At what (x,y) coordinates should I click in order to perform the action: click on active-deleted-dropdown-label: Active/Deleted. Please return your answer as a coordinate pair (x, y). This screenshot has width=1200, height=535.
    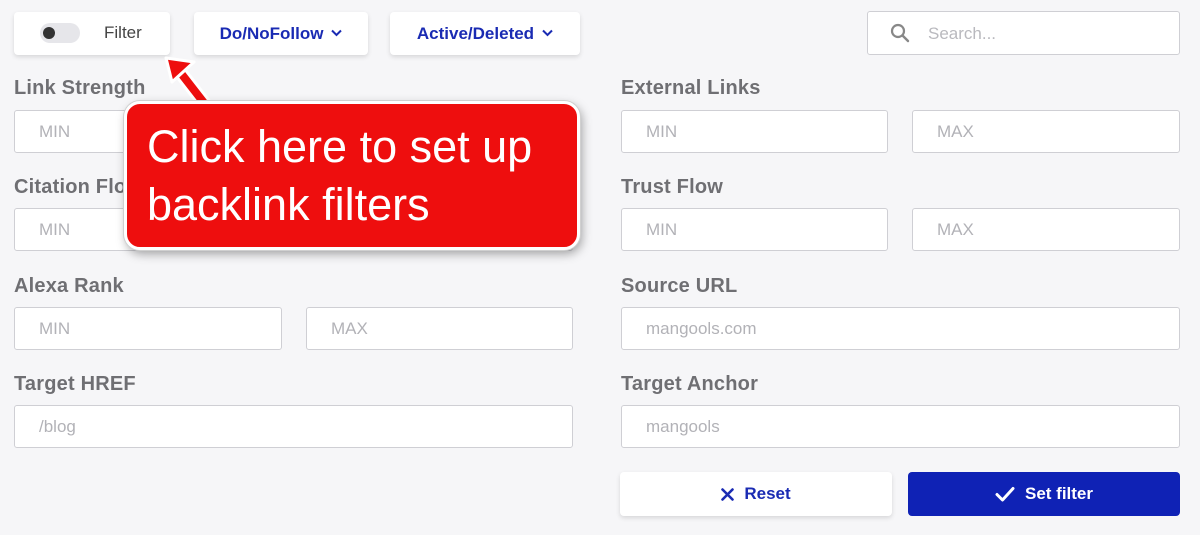
    Looking at the image, I should click on (475, 33).